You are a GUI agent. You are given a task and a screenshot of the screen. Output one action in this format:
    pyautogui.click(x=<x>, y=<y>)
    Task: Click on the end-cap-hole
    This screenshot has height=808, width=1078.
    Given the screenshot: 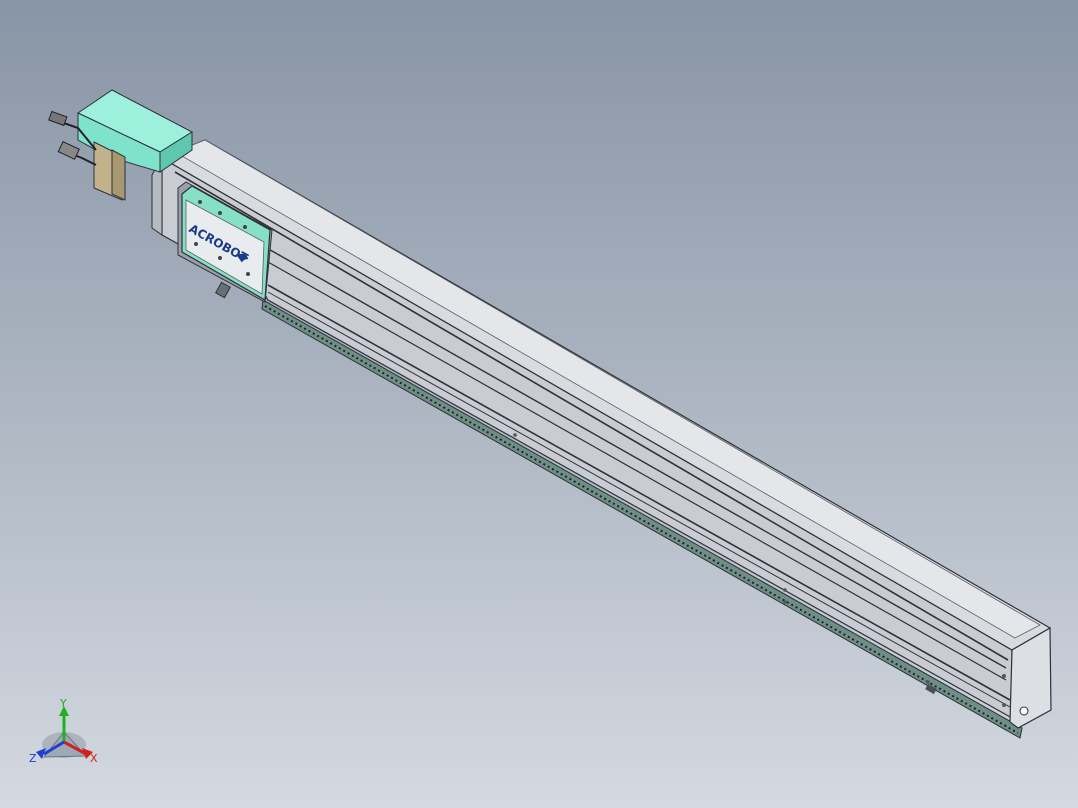 What is the action you would take?
    pyautogui.click(x=1024, y=711)
    